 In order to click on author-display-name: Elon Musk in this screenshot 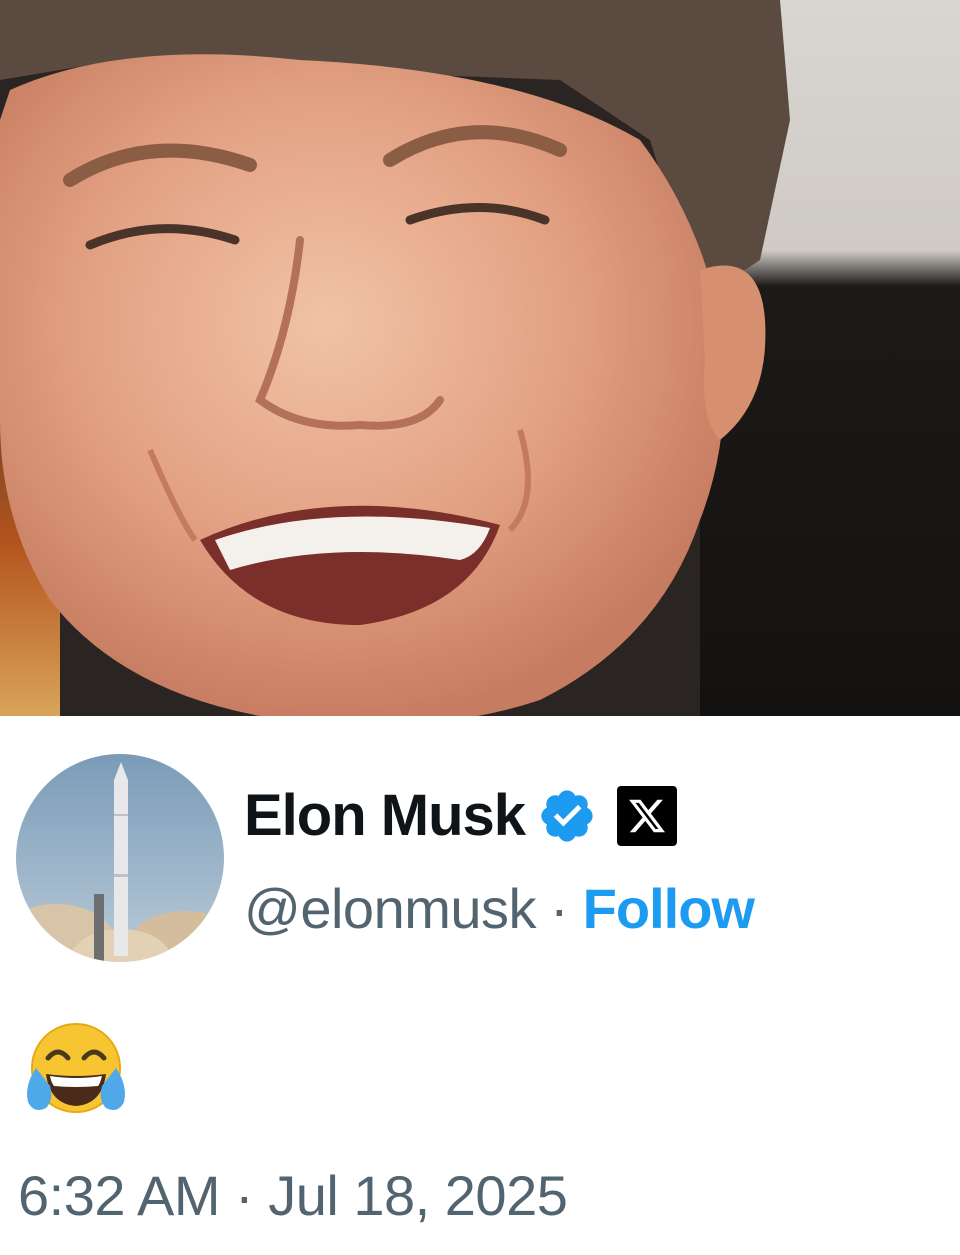, I will do `click(385, 816)`.